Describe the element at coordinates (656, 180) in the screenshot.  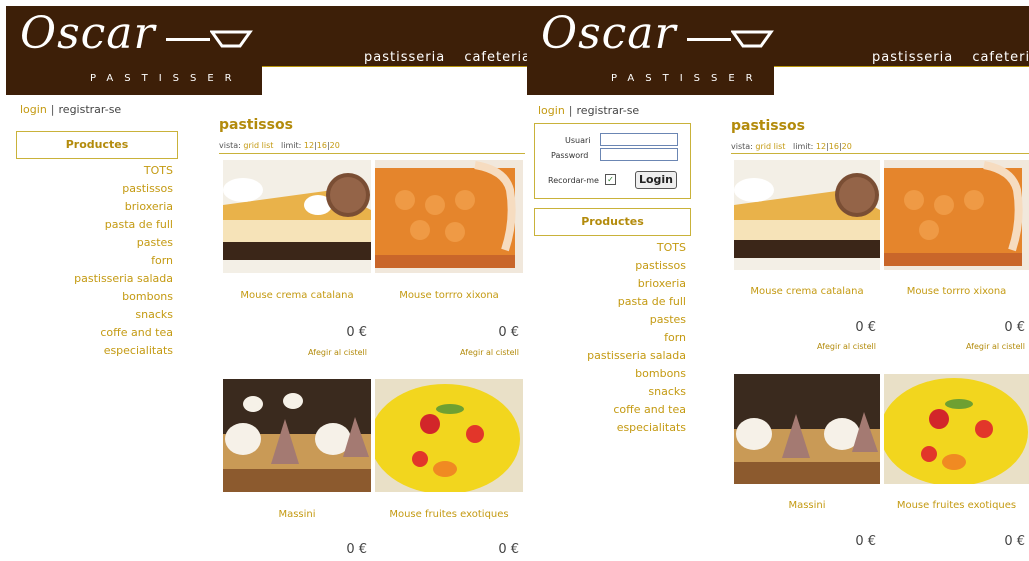
I see `login-button: Login` at that location.